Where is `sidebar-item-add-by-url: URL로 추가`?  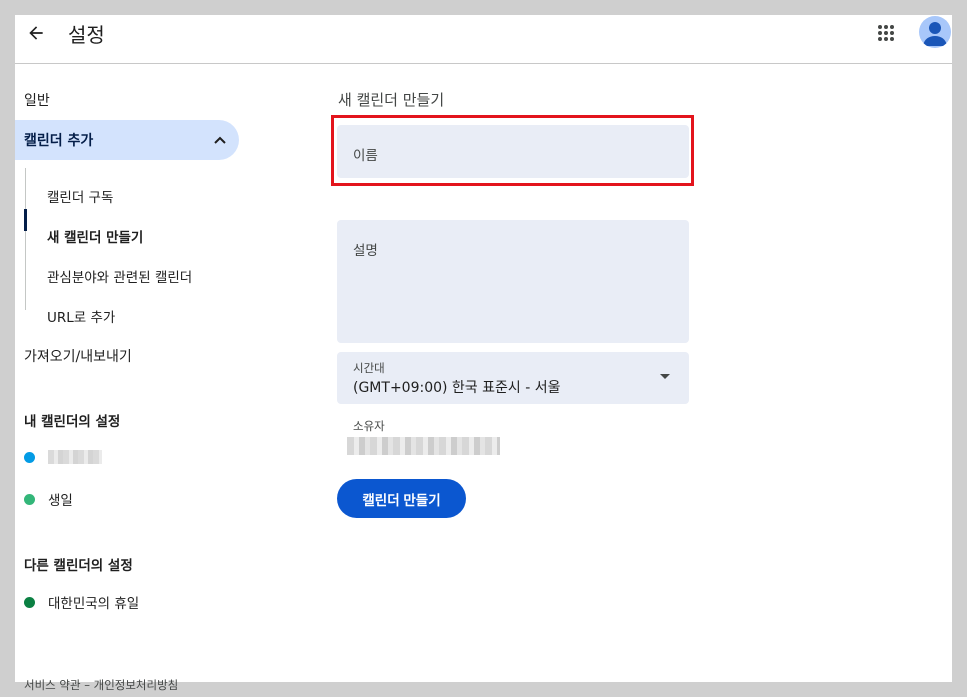 sidebar-item-add-by-url: URL로 추가 is located at coordinates (81, 316).